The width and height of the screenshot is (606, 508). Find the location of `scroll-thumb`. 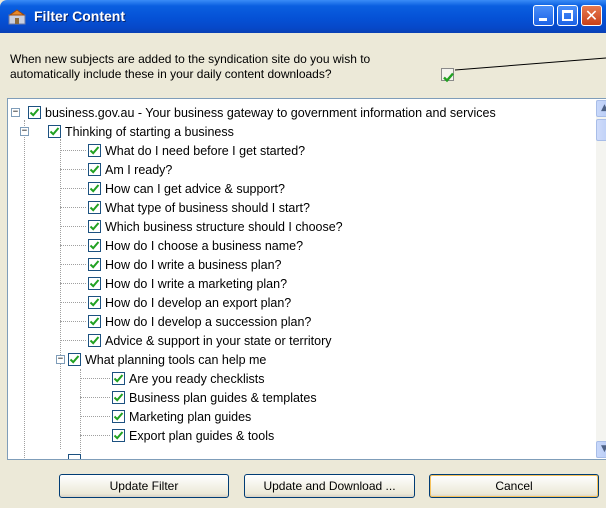

scroll-thumb is located at coordinates (601, 130).